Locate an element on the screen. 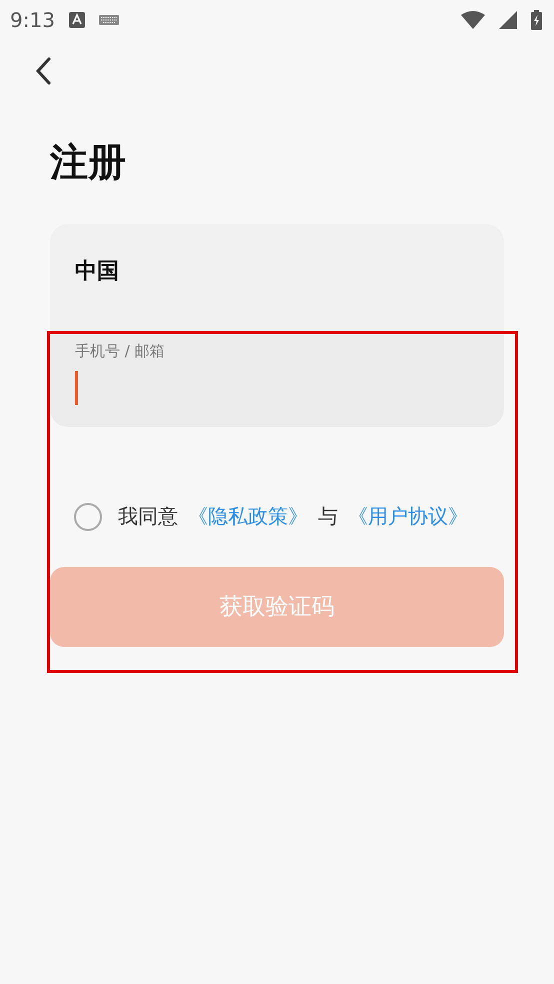 Image resolution: width=554 pixels, height=984 pixels. account-input-field: 手机号 / 邮箱 is located at coordinates (277, 378).